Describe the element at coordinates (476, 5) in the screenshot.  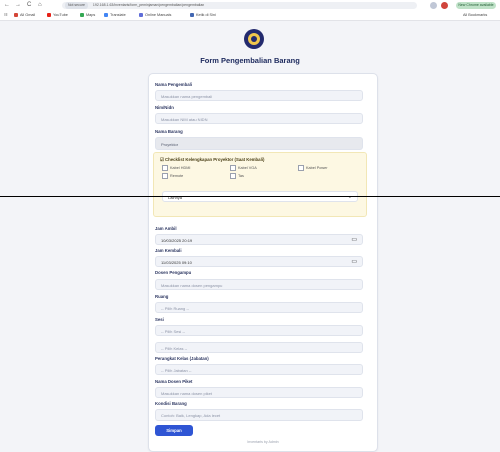
I see `update-chrome-button: New Chrome available` at that location.